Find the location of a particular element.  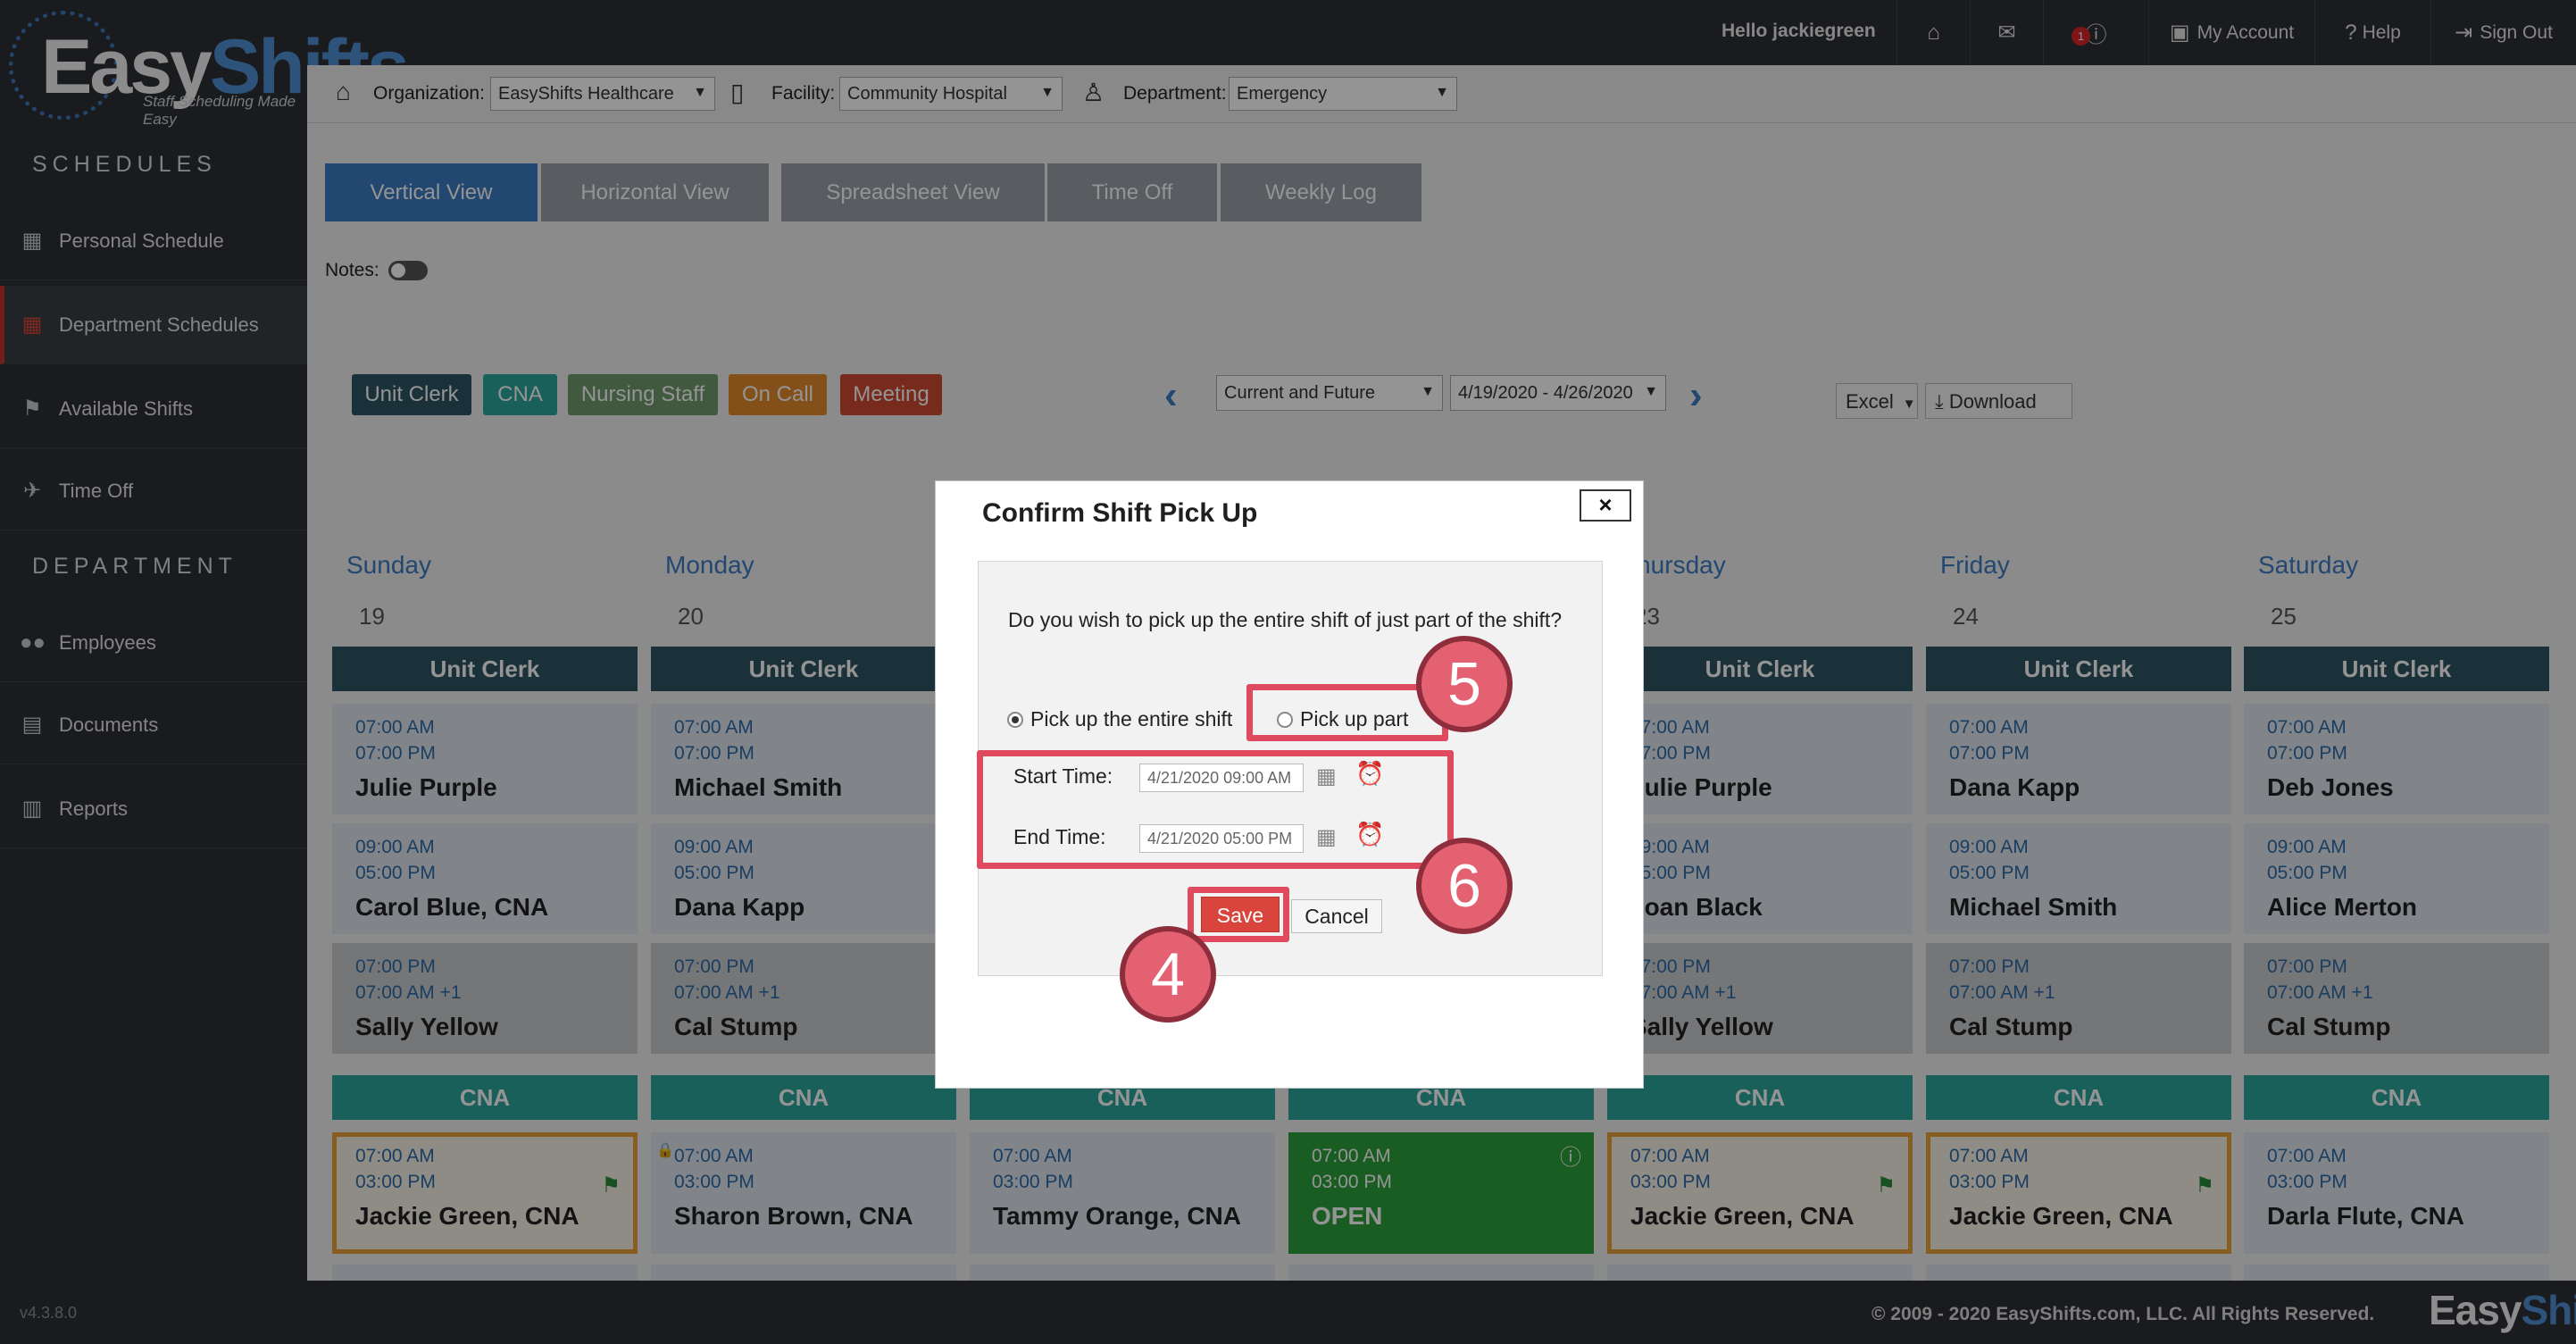

callout-step-4: 4 is located at coordinates (1168, 974).